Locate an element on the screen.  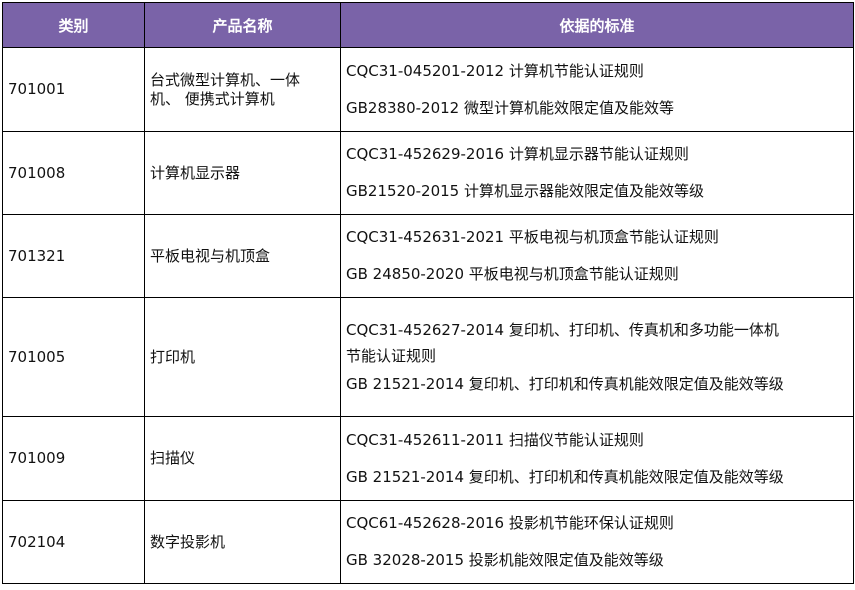
product-cell: 平板电视与机顶盒 is located at coordinates (242, 256).